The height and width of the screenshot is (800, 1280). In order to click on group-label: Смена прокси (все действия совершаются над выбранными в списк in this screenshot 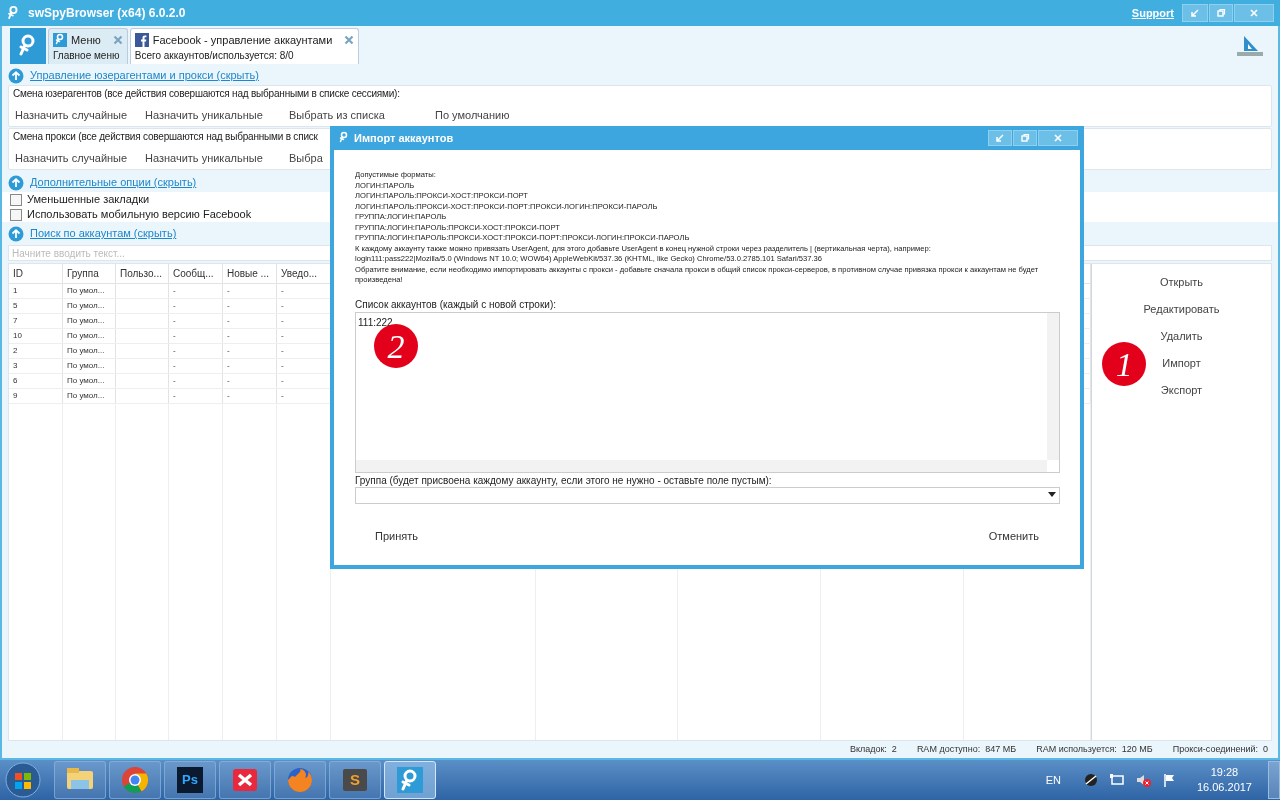, I will do `click(165, 137)`.